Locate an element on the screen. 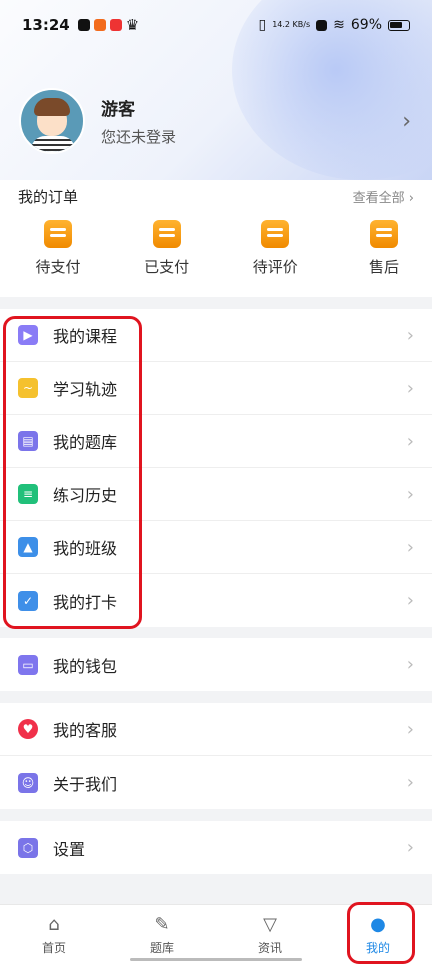  order-label: 已支付 is located at coordinates (167, 267).